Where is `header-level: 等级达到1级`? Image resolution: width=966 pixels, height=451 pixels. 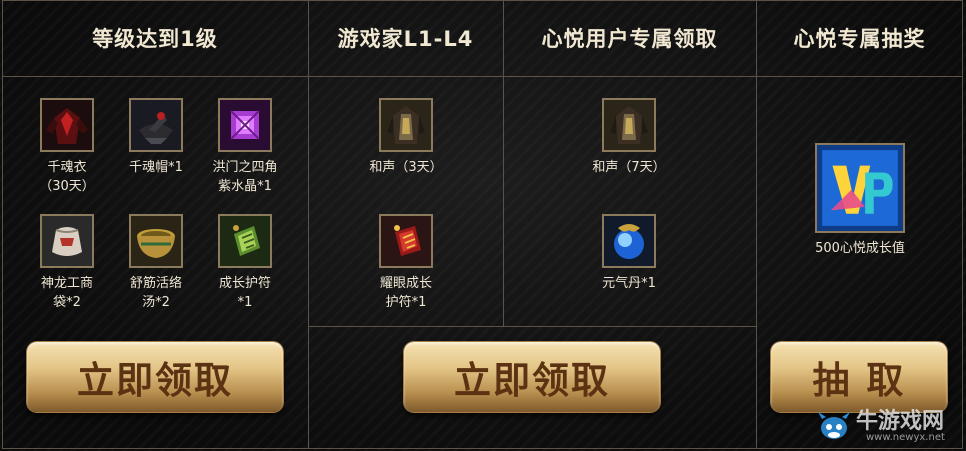
header-level: 等级达到1级 is located at coordinates (155, 39).